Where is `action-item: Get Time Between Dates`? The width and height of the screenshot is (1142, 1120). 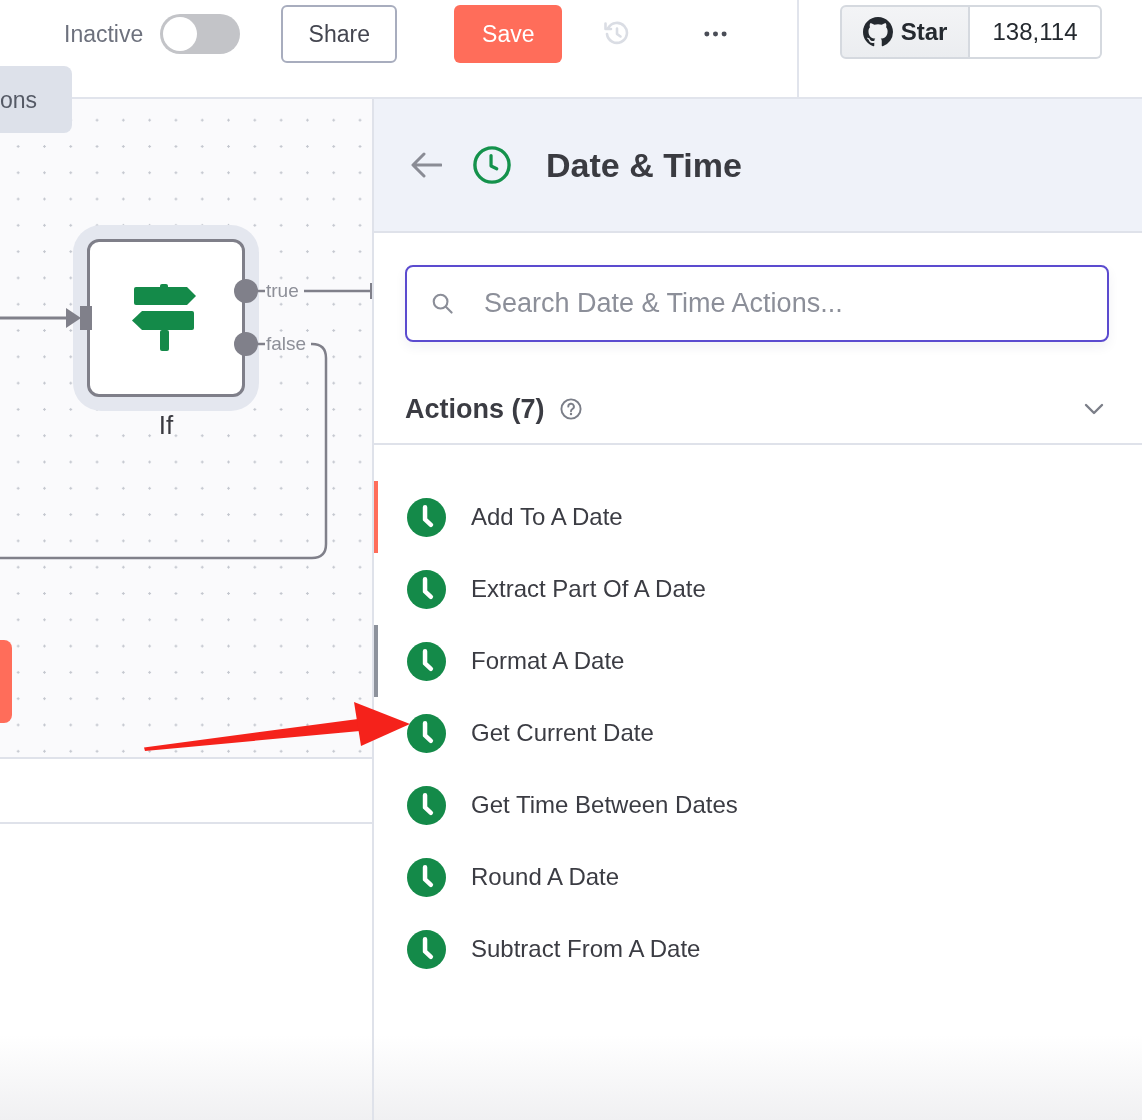
action-item: Get Time Between Dates is located at coordinates (758, 805).